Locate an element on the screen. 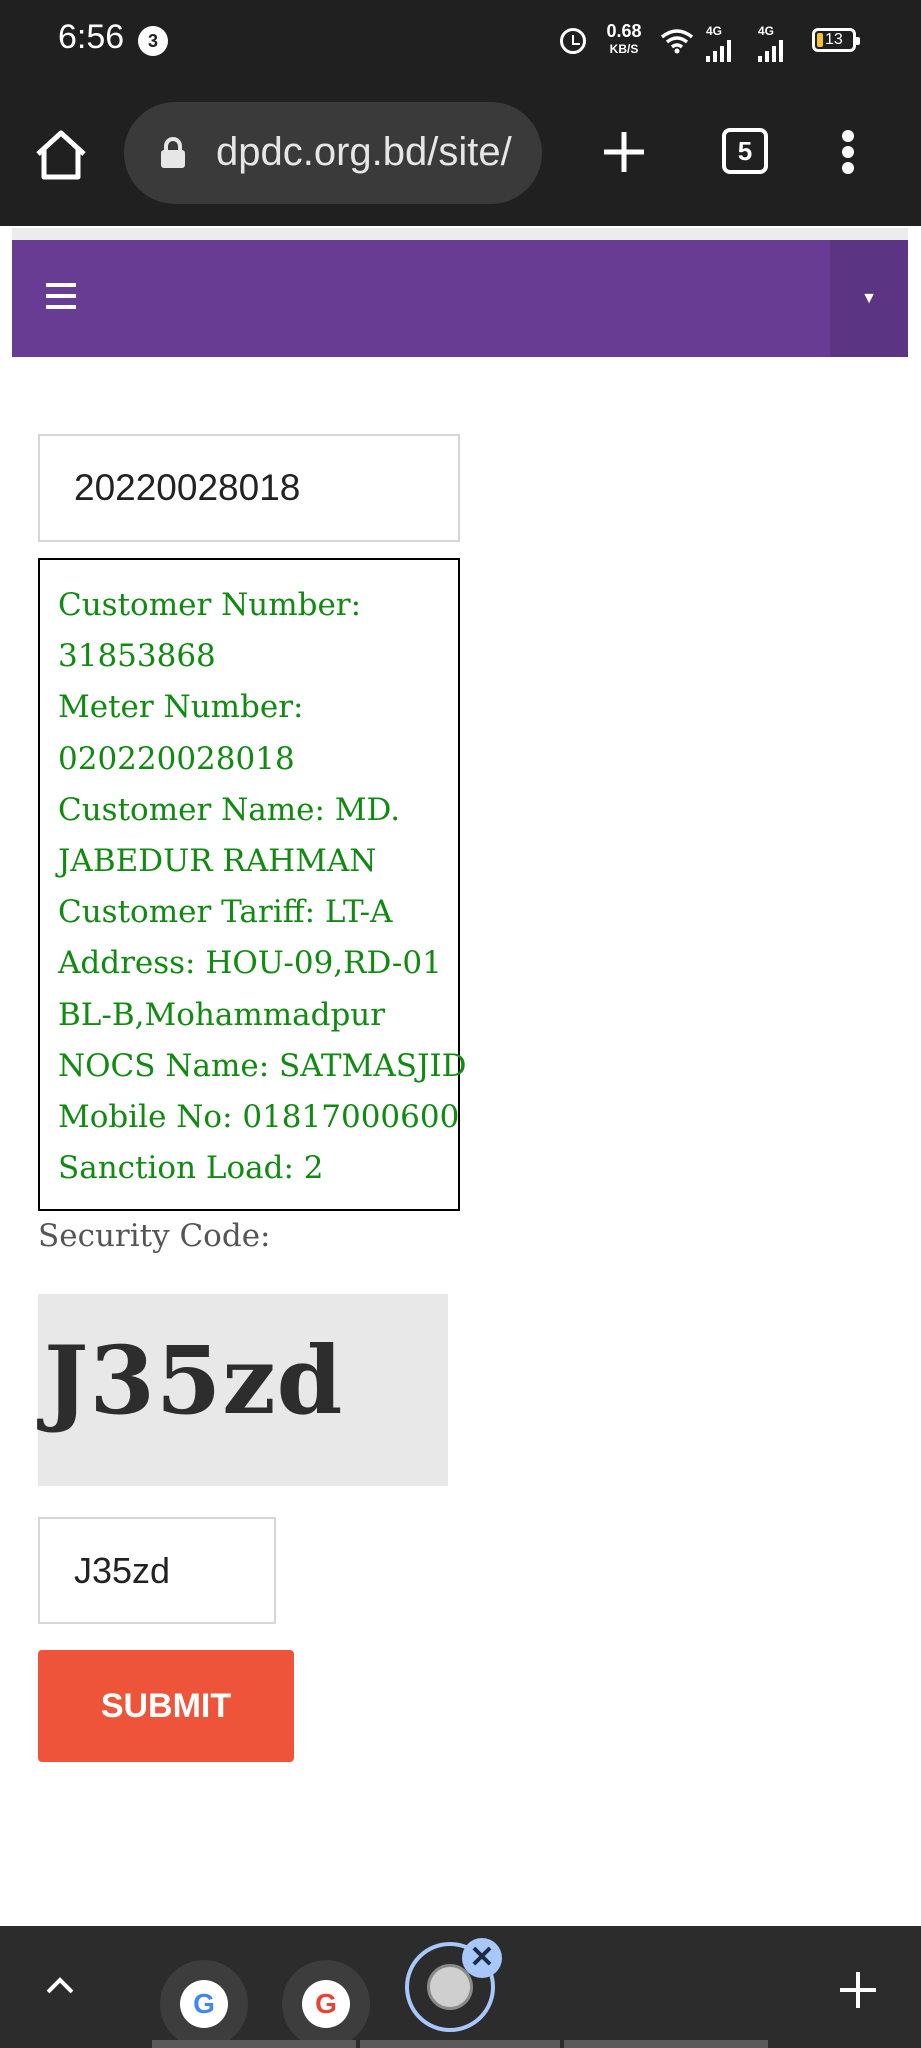 Image resolution: width=921 pixels, height=2048 pixels. tab-thumbnail-google-1: G is located at coordinates (204, 2004).